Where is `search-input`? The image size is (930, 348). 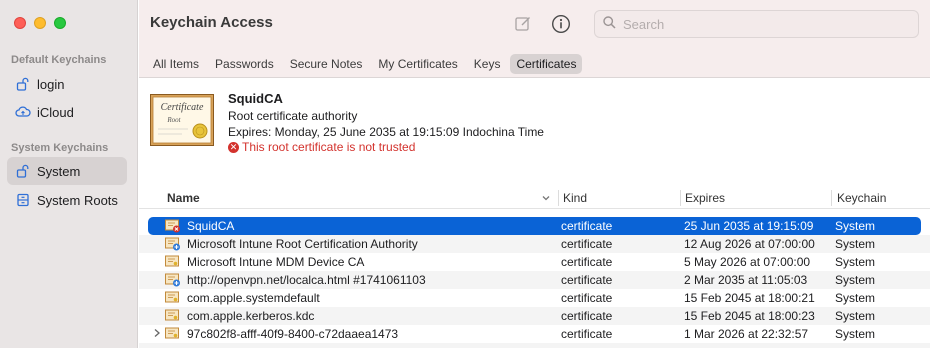
search-input is located at coordinates (763, 24).